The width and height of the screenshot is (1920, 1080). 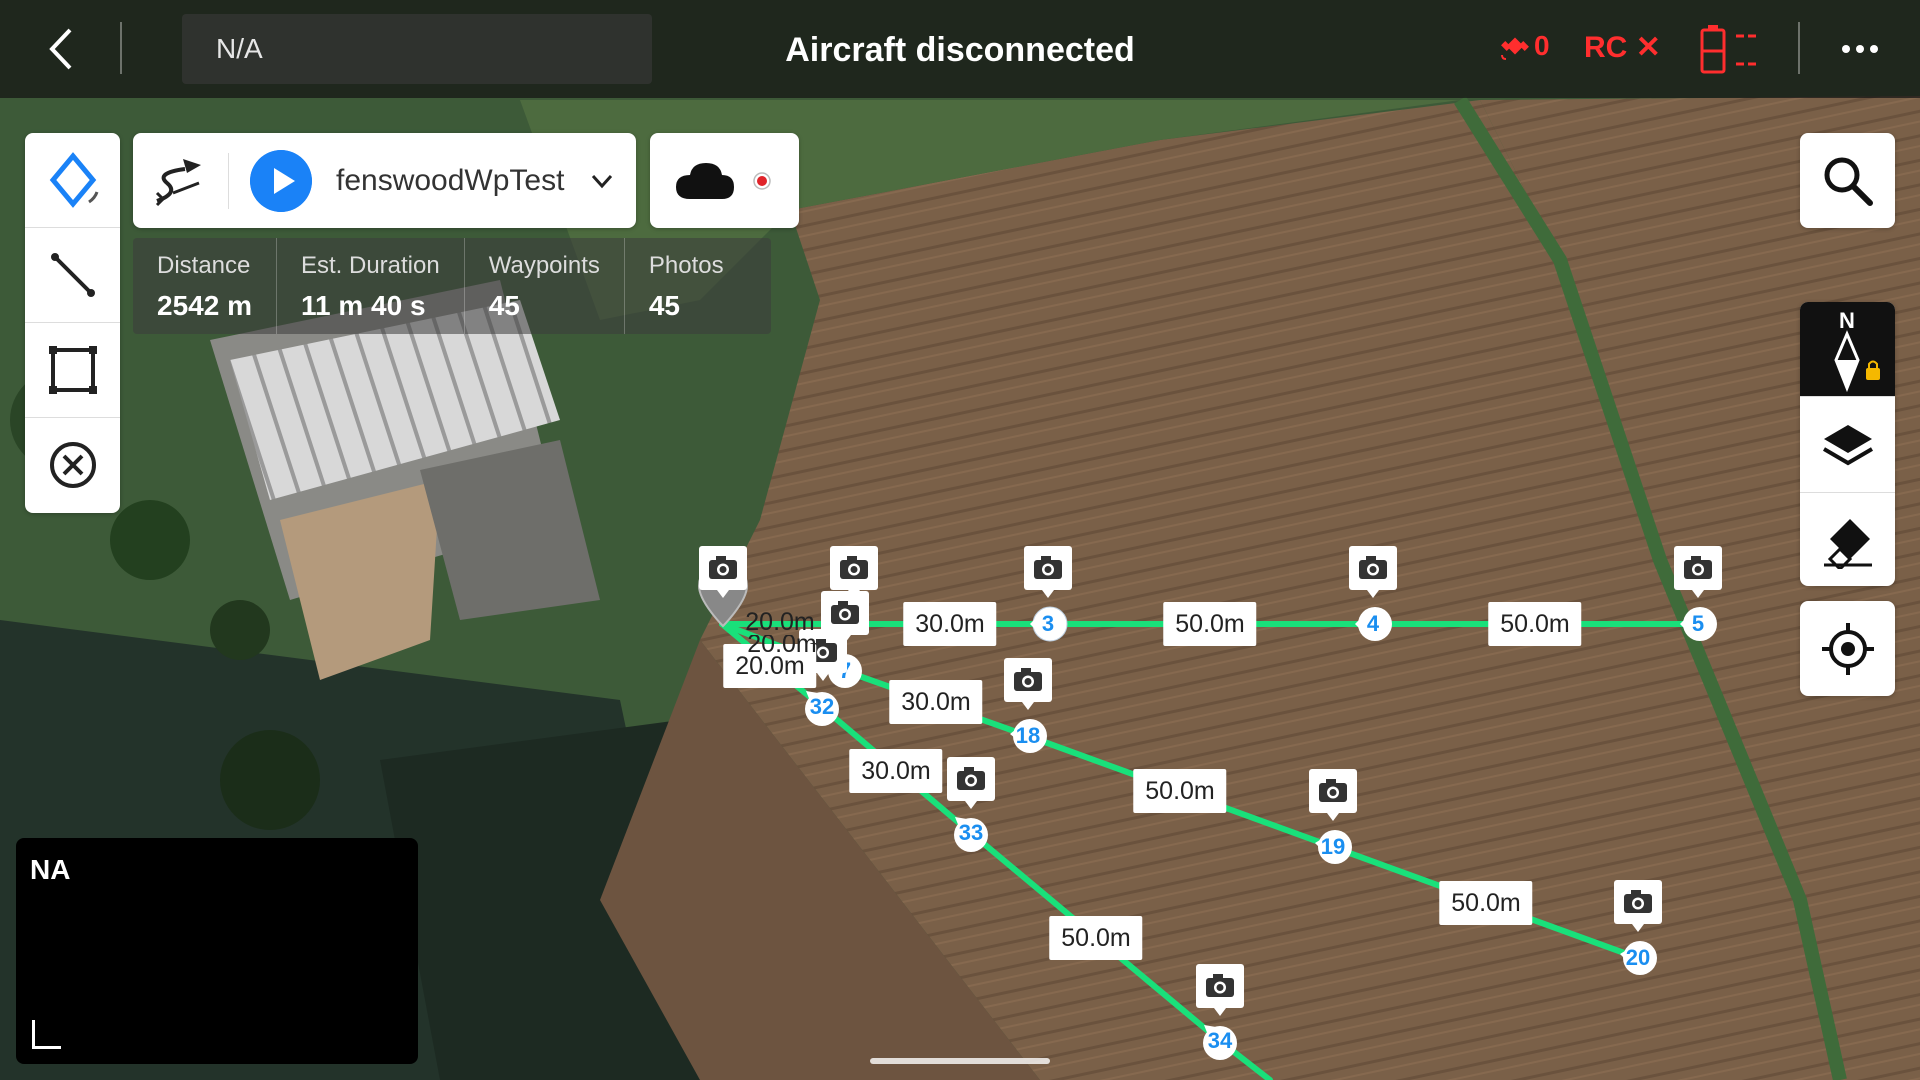 What do you see at coordinates (1515, 48) in the screenshot?
I see `satellite-icon` at bounding box center [1515, 48].